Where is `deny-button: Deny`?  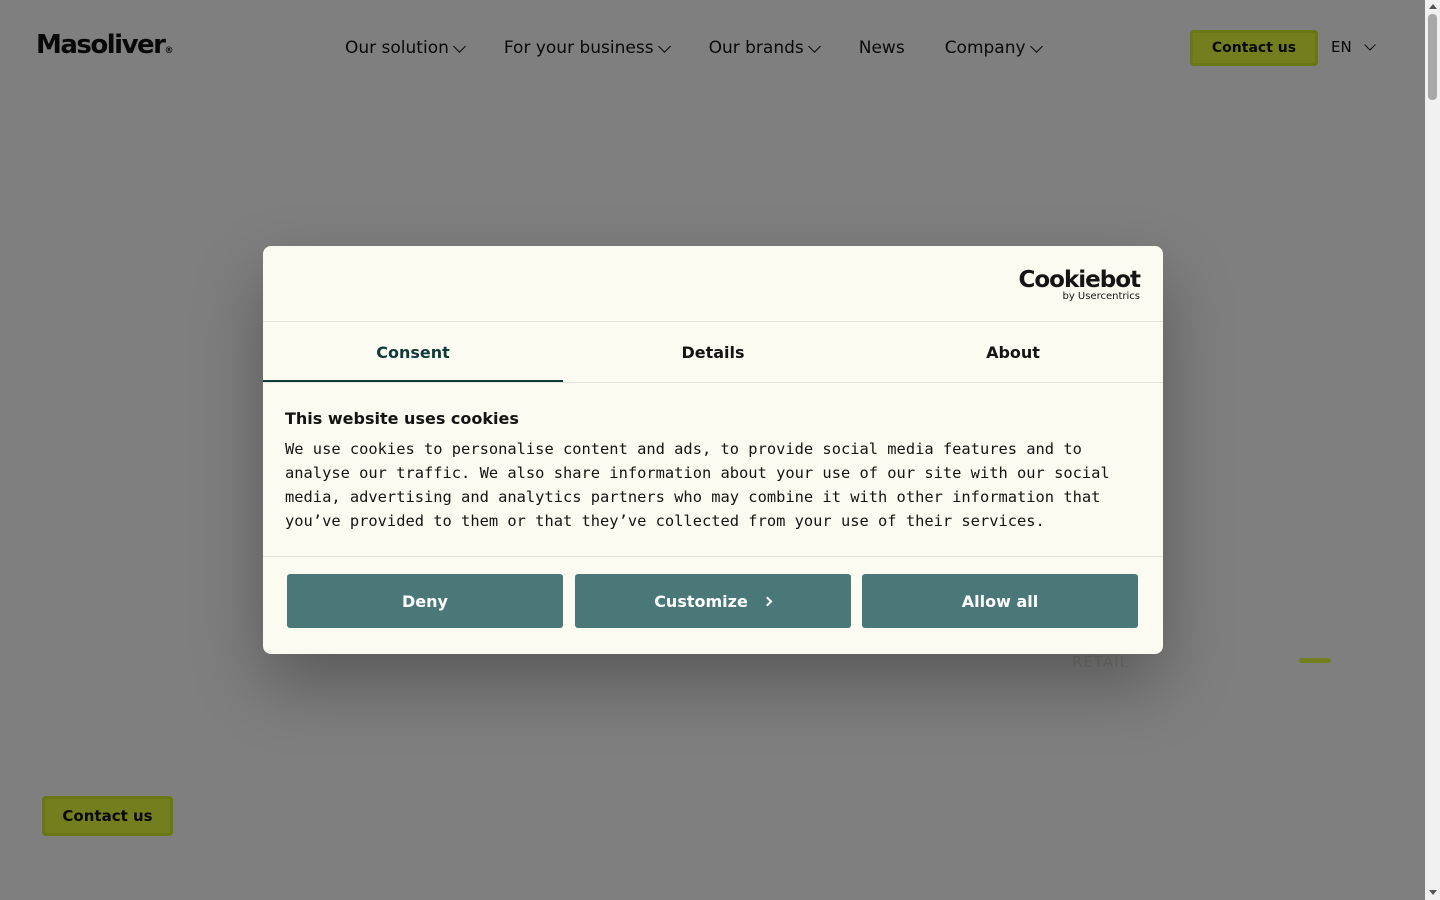 deny-button: Deny is located at coordinates (425, 601).